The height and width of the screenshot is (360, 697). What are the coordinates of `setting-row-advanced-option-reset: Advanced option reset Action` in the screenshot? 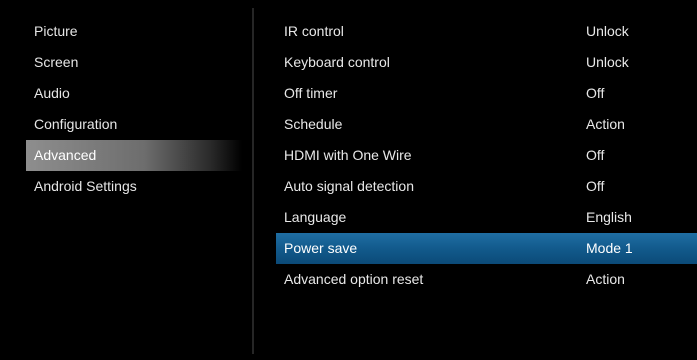 It's located at (486, 279).